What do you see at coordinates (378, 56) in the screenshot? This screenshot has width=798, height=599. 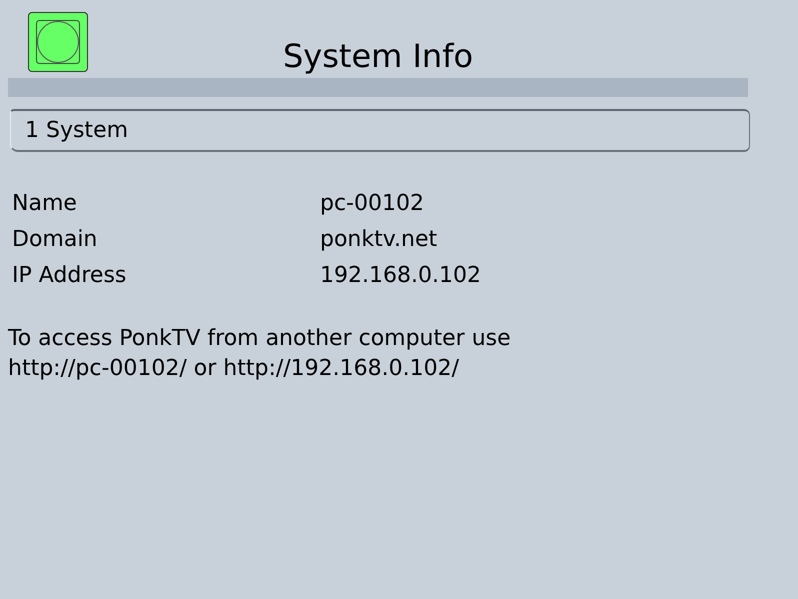 I see `page-title: System Info` at bounding box center [378, 56].